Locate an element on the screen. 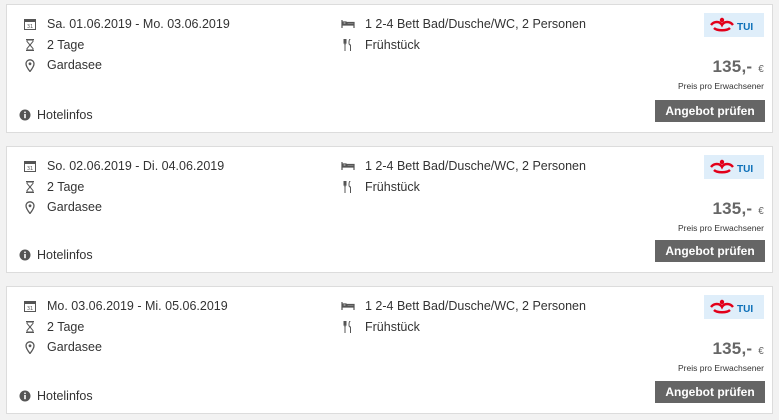 This screenshot has width=779, height=420. date-range-text: Sa. 01.06.2019 - Mo. 03.06.2019 is located at coordinates (138, 24).